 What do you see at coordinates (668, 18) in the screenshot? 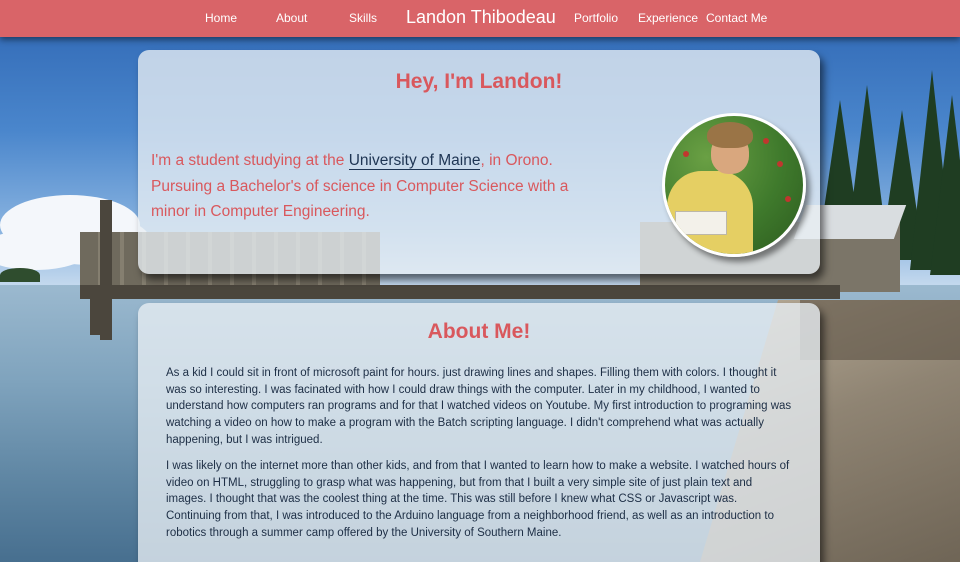
I see `nav-experience: Experience` at bounding box center [668, 18].